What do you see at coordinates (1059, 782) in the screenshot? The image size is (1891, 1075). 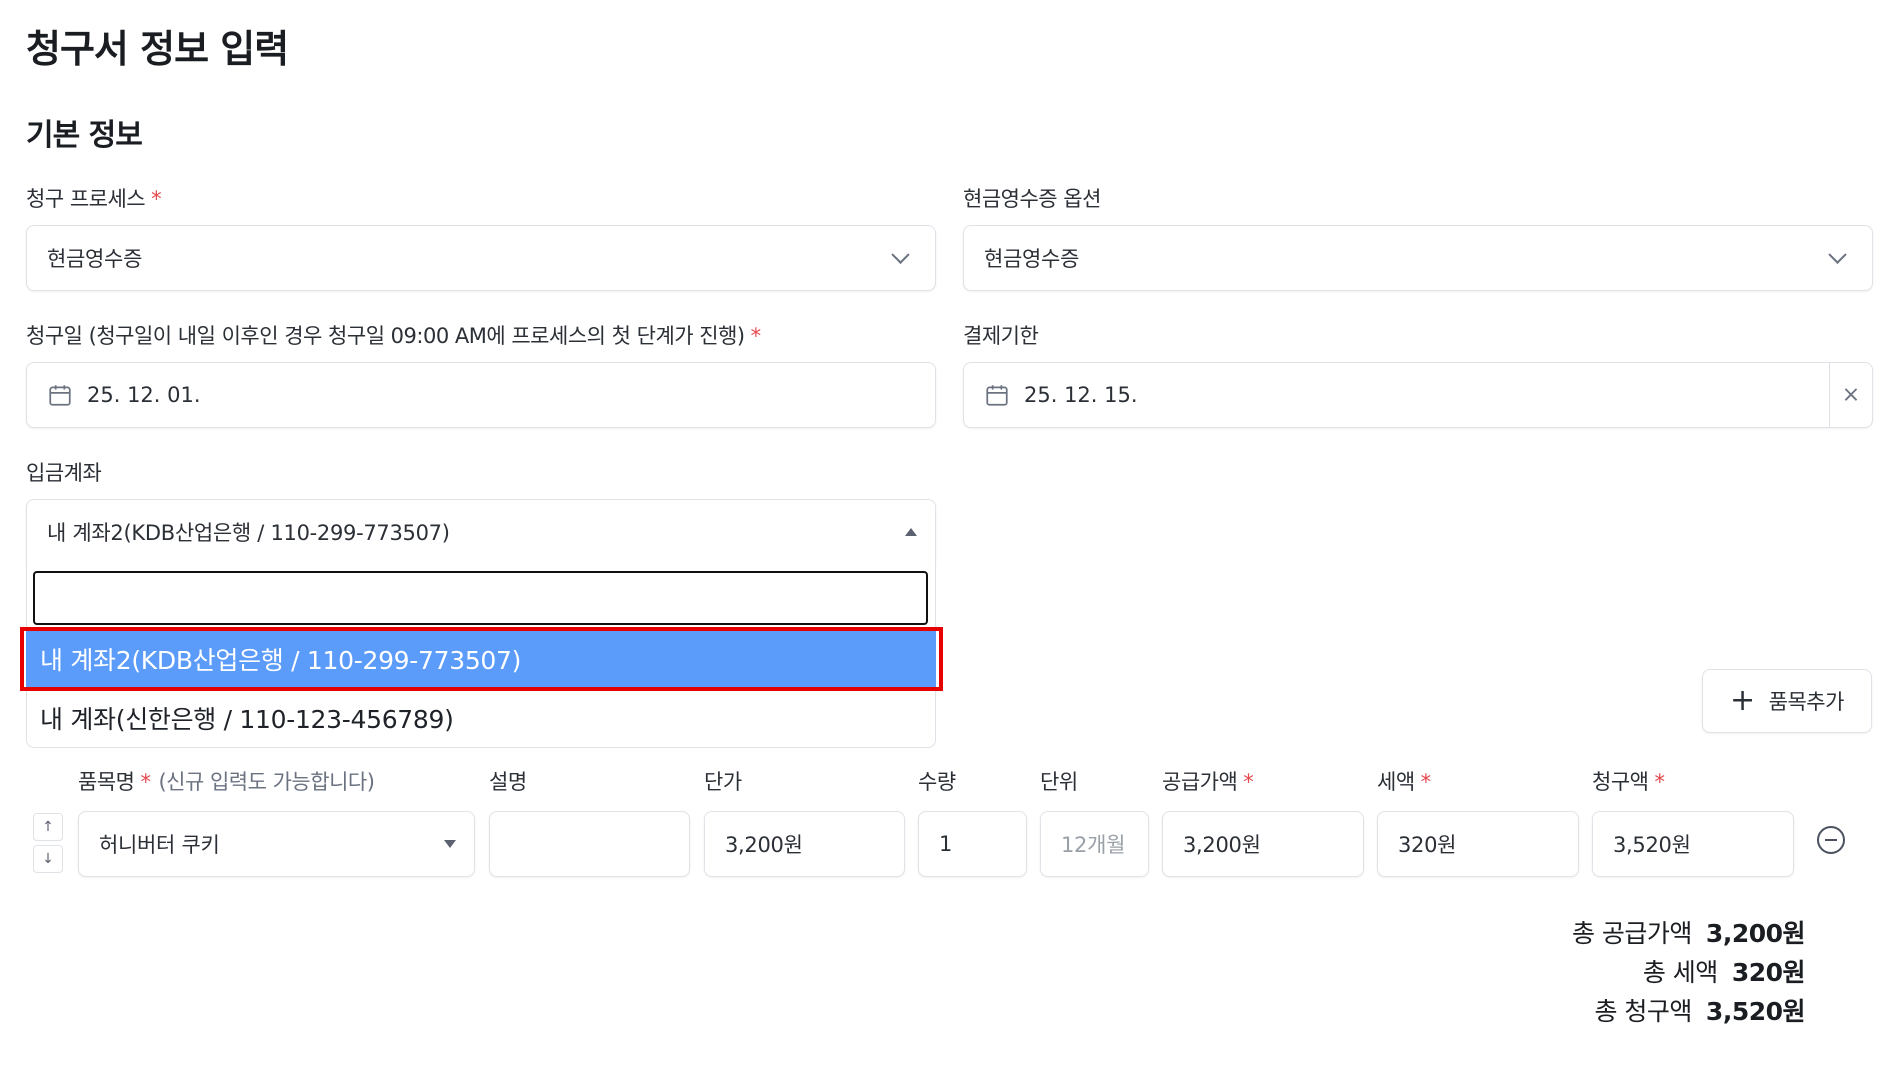 I see `header-unit: 단위` at bounding box center [1059, 782].